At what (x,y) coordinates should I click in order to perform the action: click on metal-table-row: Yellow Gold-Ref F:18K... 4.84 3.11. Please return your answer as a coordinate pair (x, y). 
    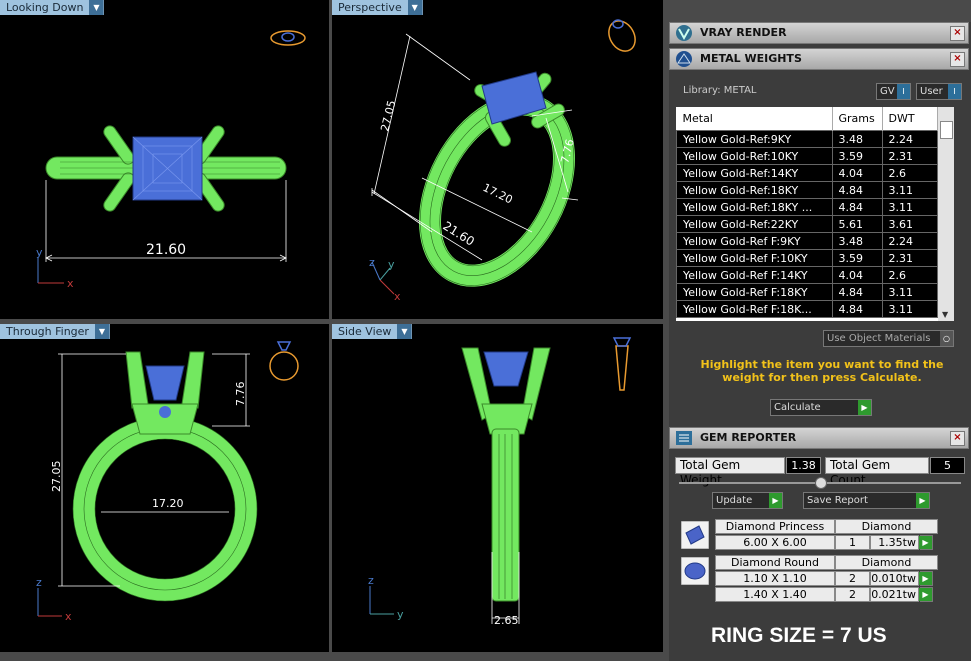
    Looking at the image, I should click on (807, 309).